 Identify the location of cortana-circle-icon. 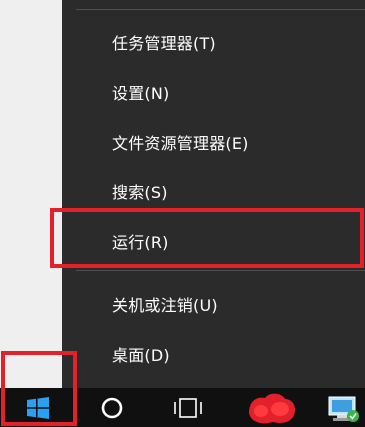
(112, 408).